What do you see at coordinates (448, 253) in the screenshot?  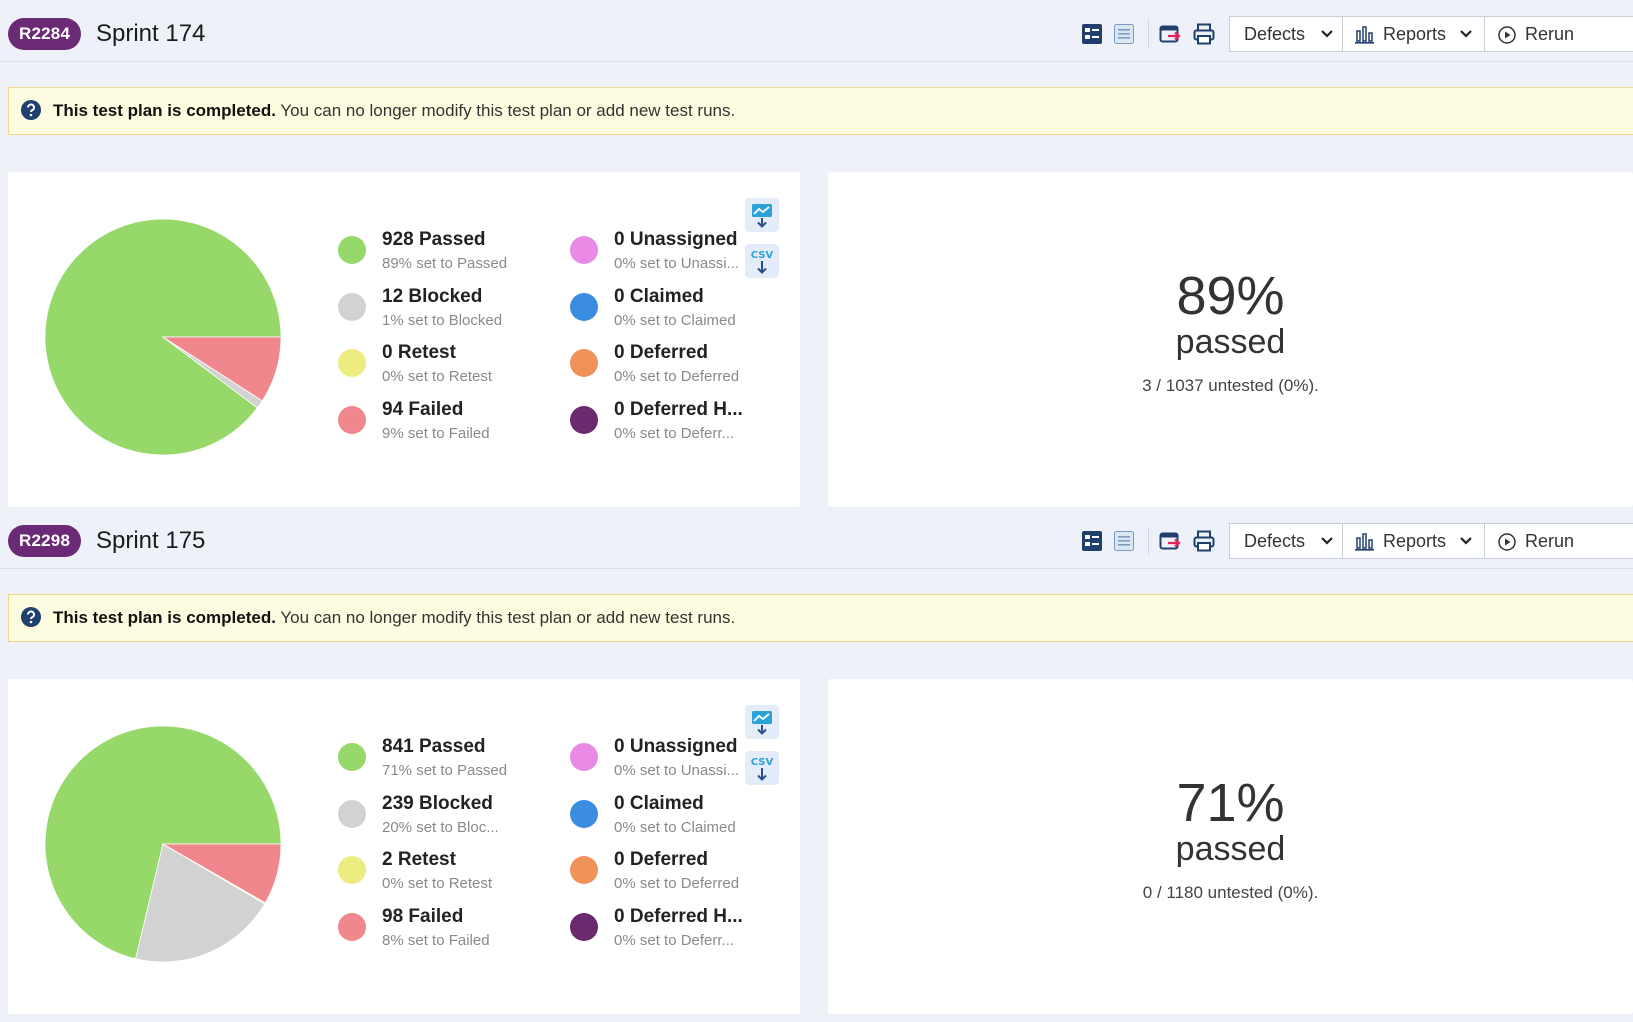 I see `legend-passed: 928 Passed 89% set to Passed` at bounding box center [448, 253].